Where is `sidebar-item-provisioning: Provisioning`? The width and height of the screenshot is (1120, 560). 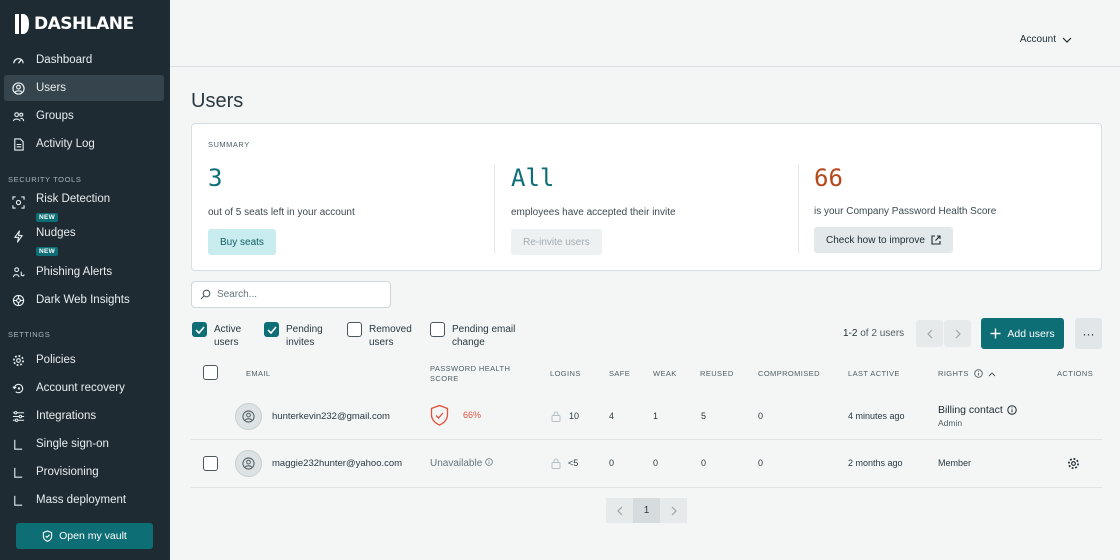 sidebar-item-provisioning: Provisioning is located at coordinates (84, 472).